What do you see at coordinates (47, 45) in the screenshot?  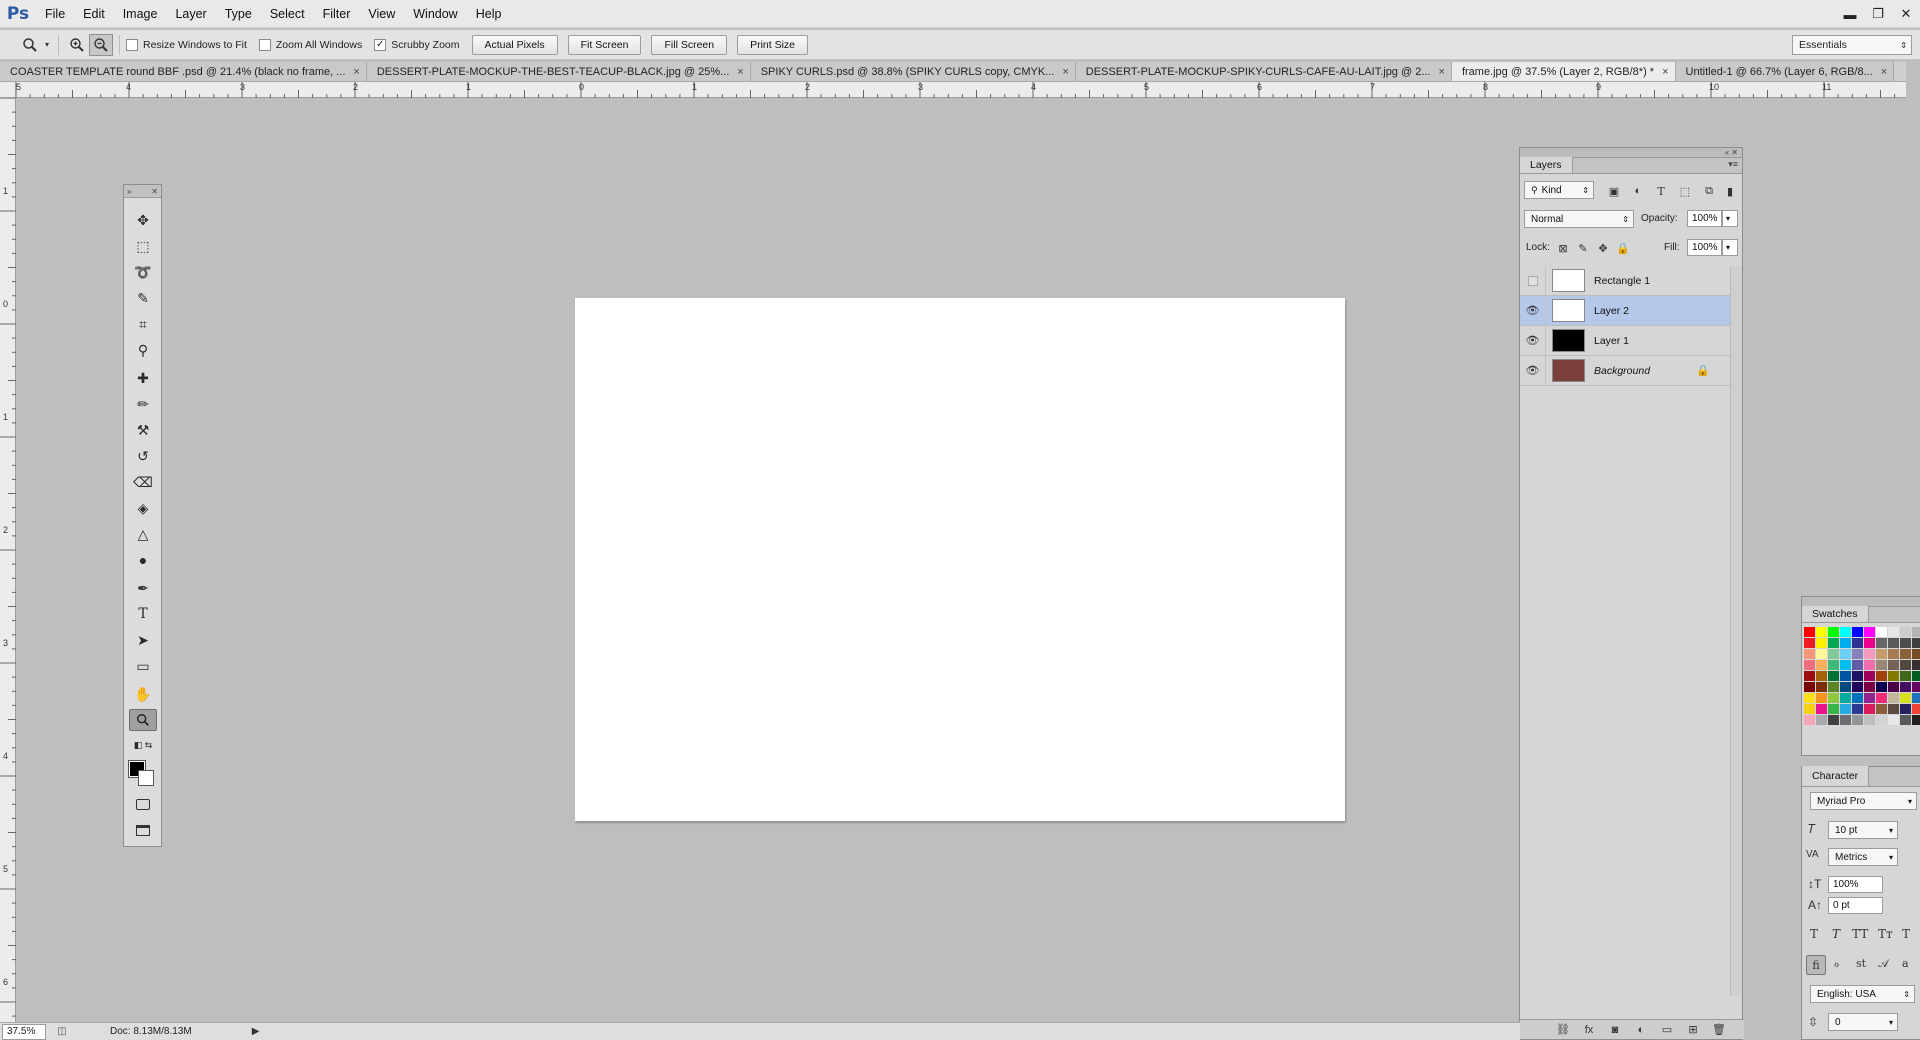 I see `preset-dropdown-icon: ▾` at bounding box center [47, 45].